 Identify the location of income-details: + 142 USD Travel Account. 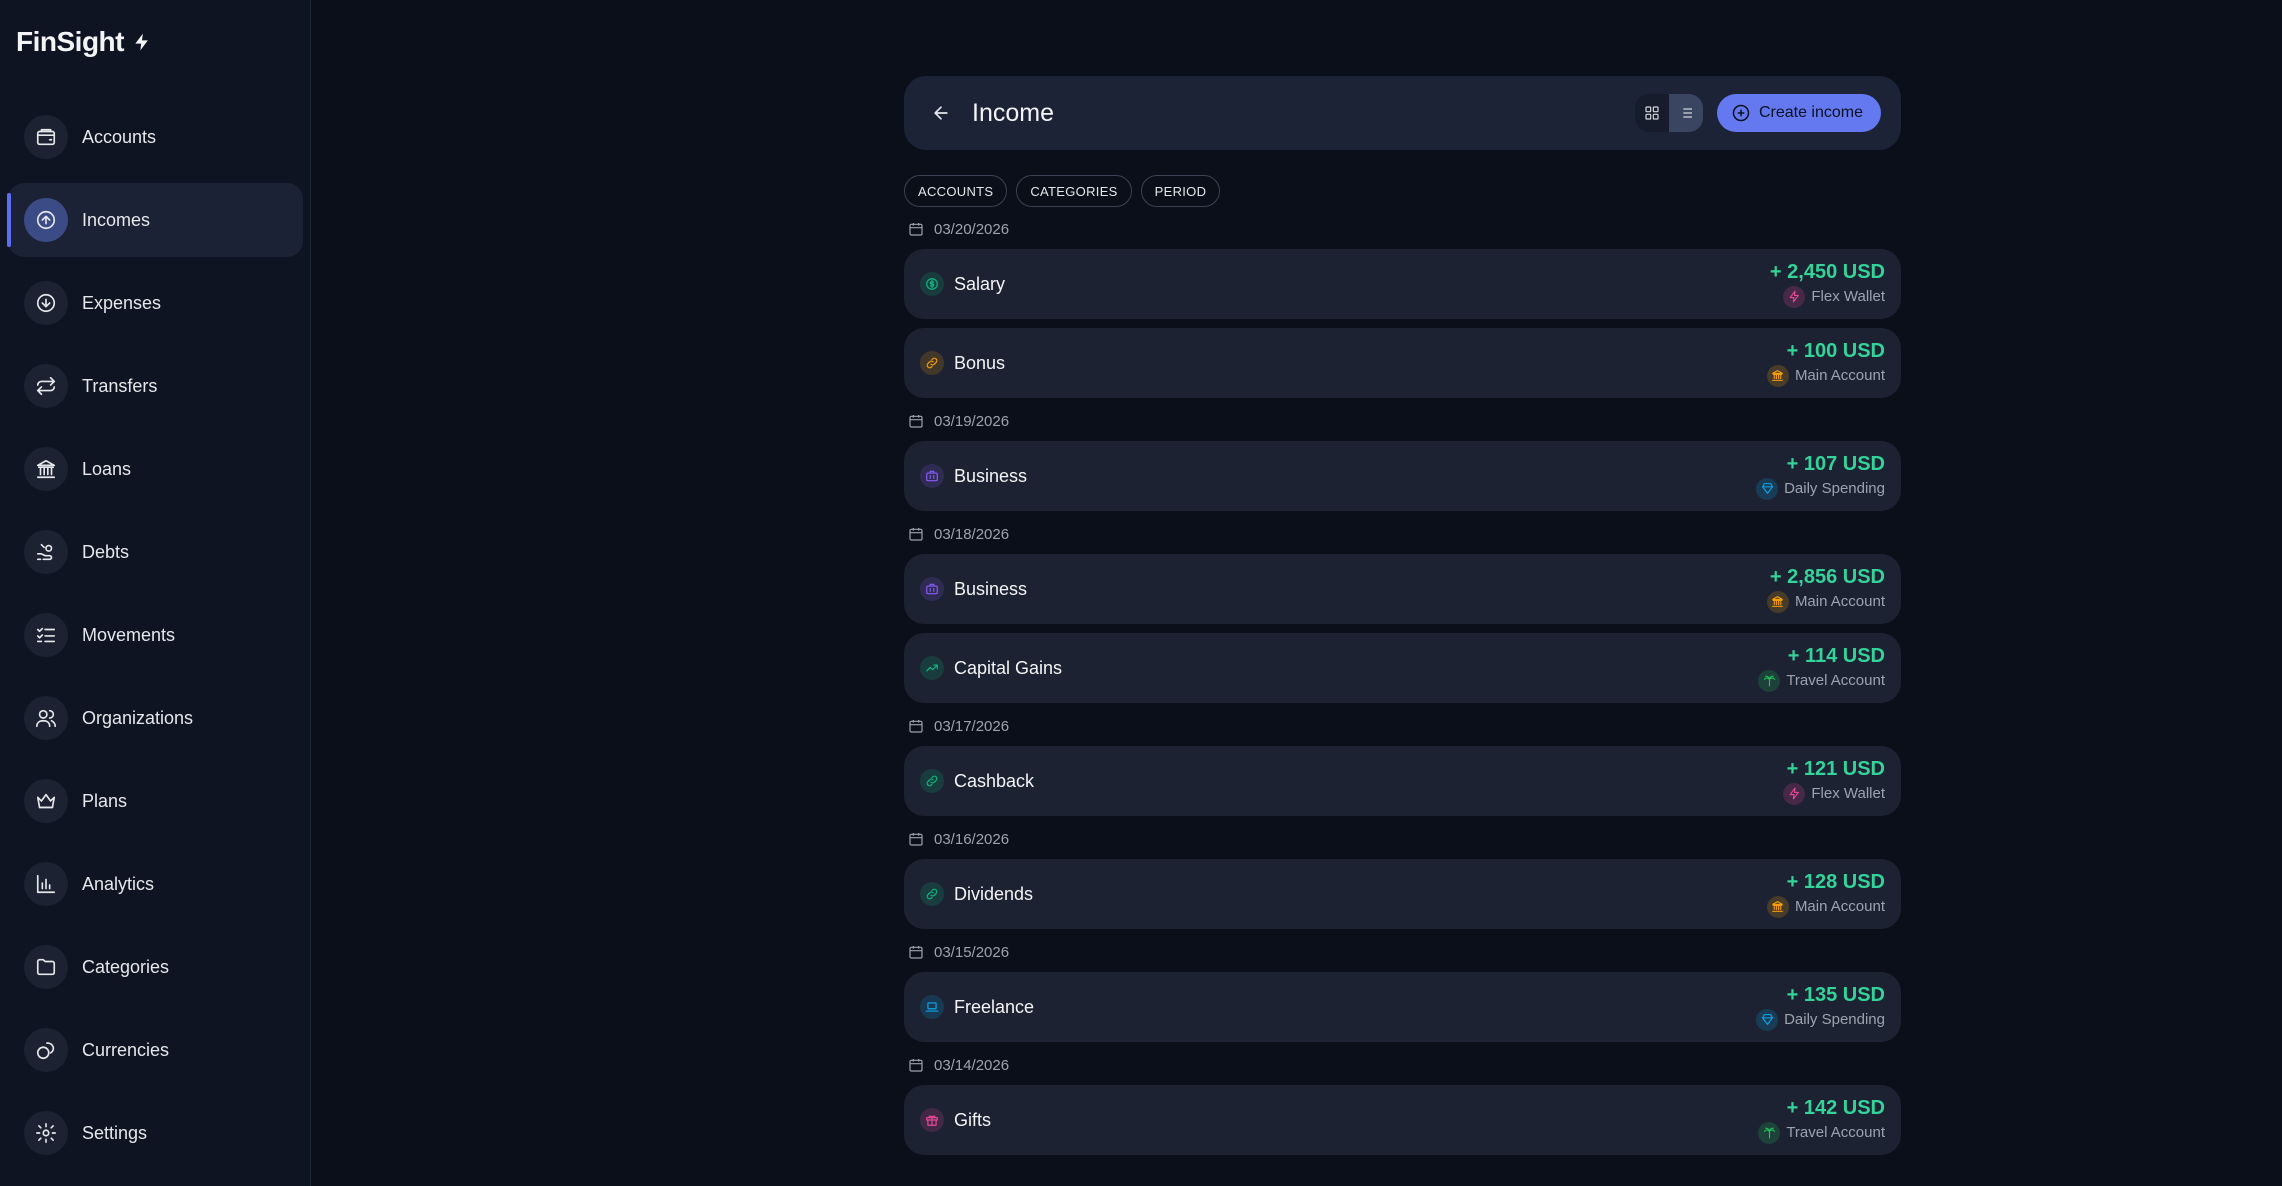
(1821, 1120).